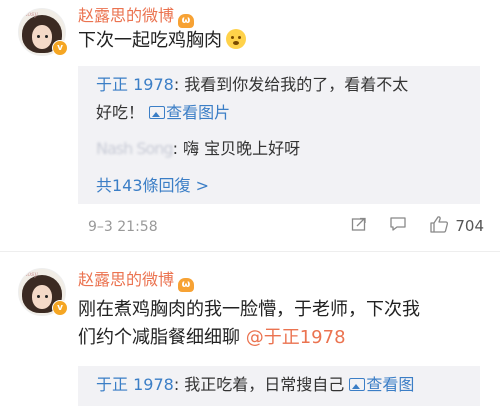 The image size is (500, 406). What do you see at coordinates (152, 184) in the screenshot?
I see `more-replies-link: 共143條回復 >` at bounding box center [152, 184].